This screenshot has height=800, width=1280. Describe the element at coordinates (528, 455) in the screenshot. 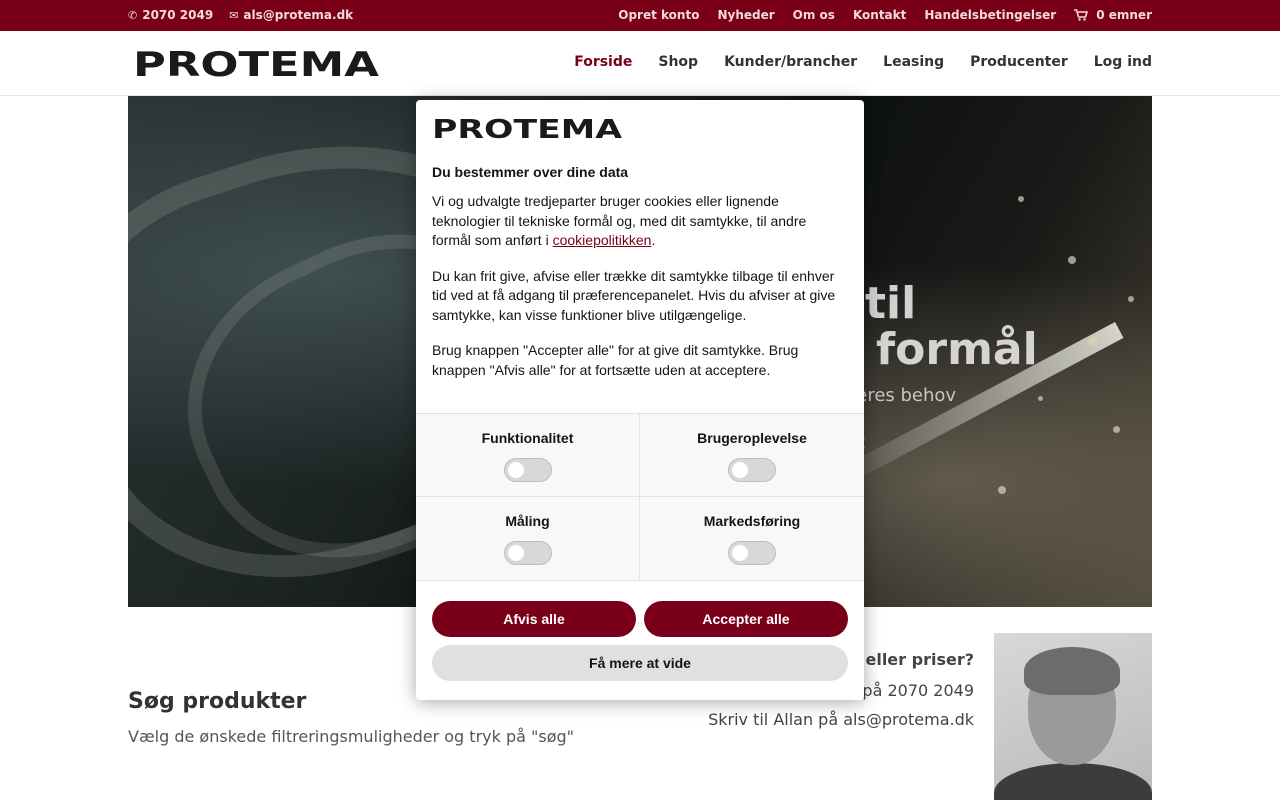

I see `category-funktionalitet: Funktionalitet` at that location.